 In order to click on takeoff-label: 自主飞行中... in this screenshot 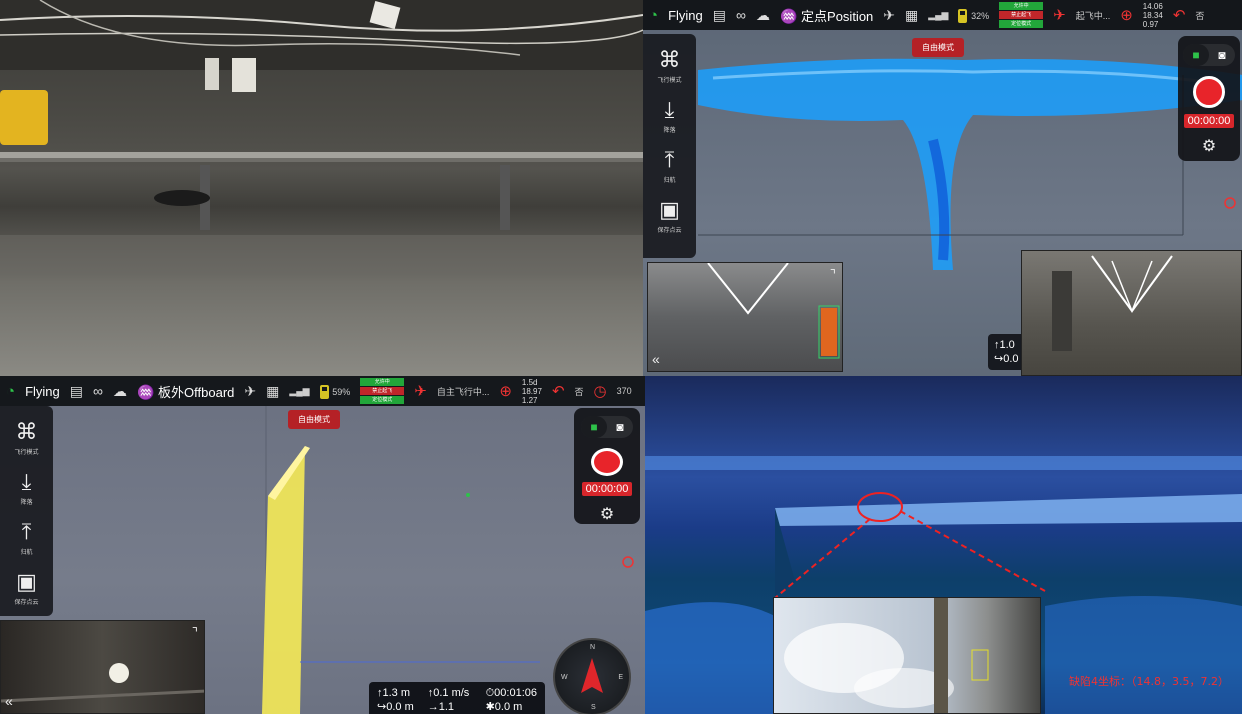, I will do `click(463, 391)`.